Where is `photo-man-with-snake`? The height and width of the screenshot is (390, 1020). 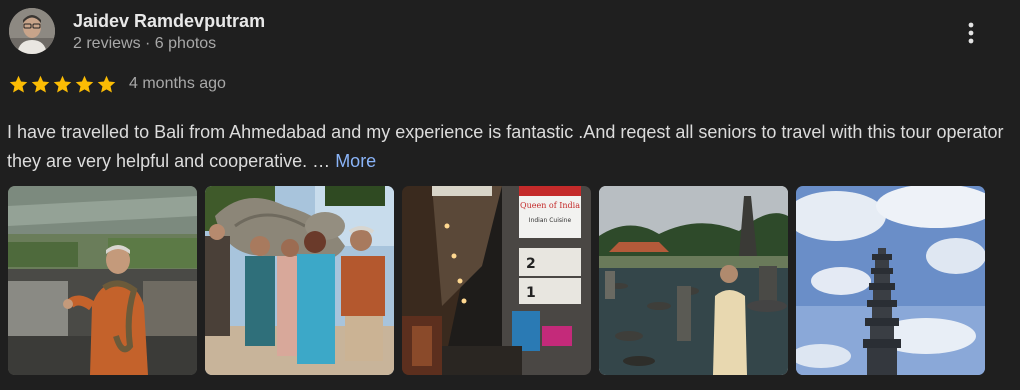
photo-man-with-snake is located at coordinates (102, 280).